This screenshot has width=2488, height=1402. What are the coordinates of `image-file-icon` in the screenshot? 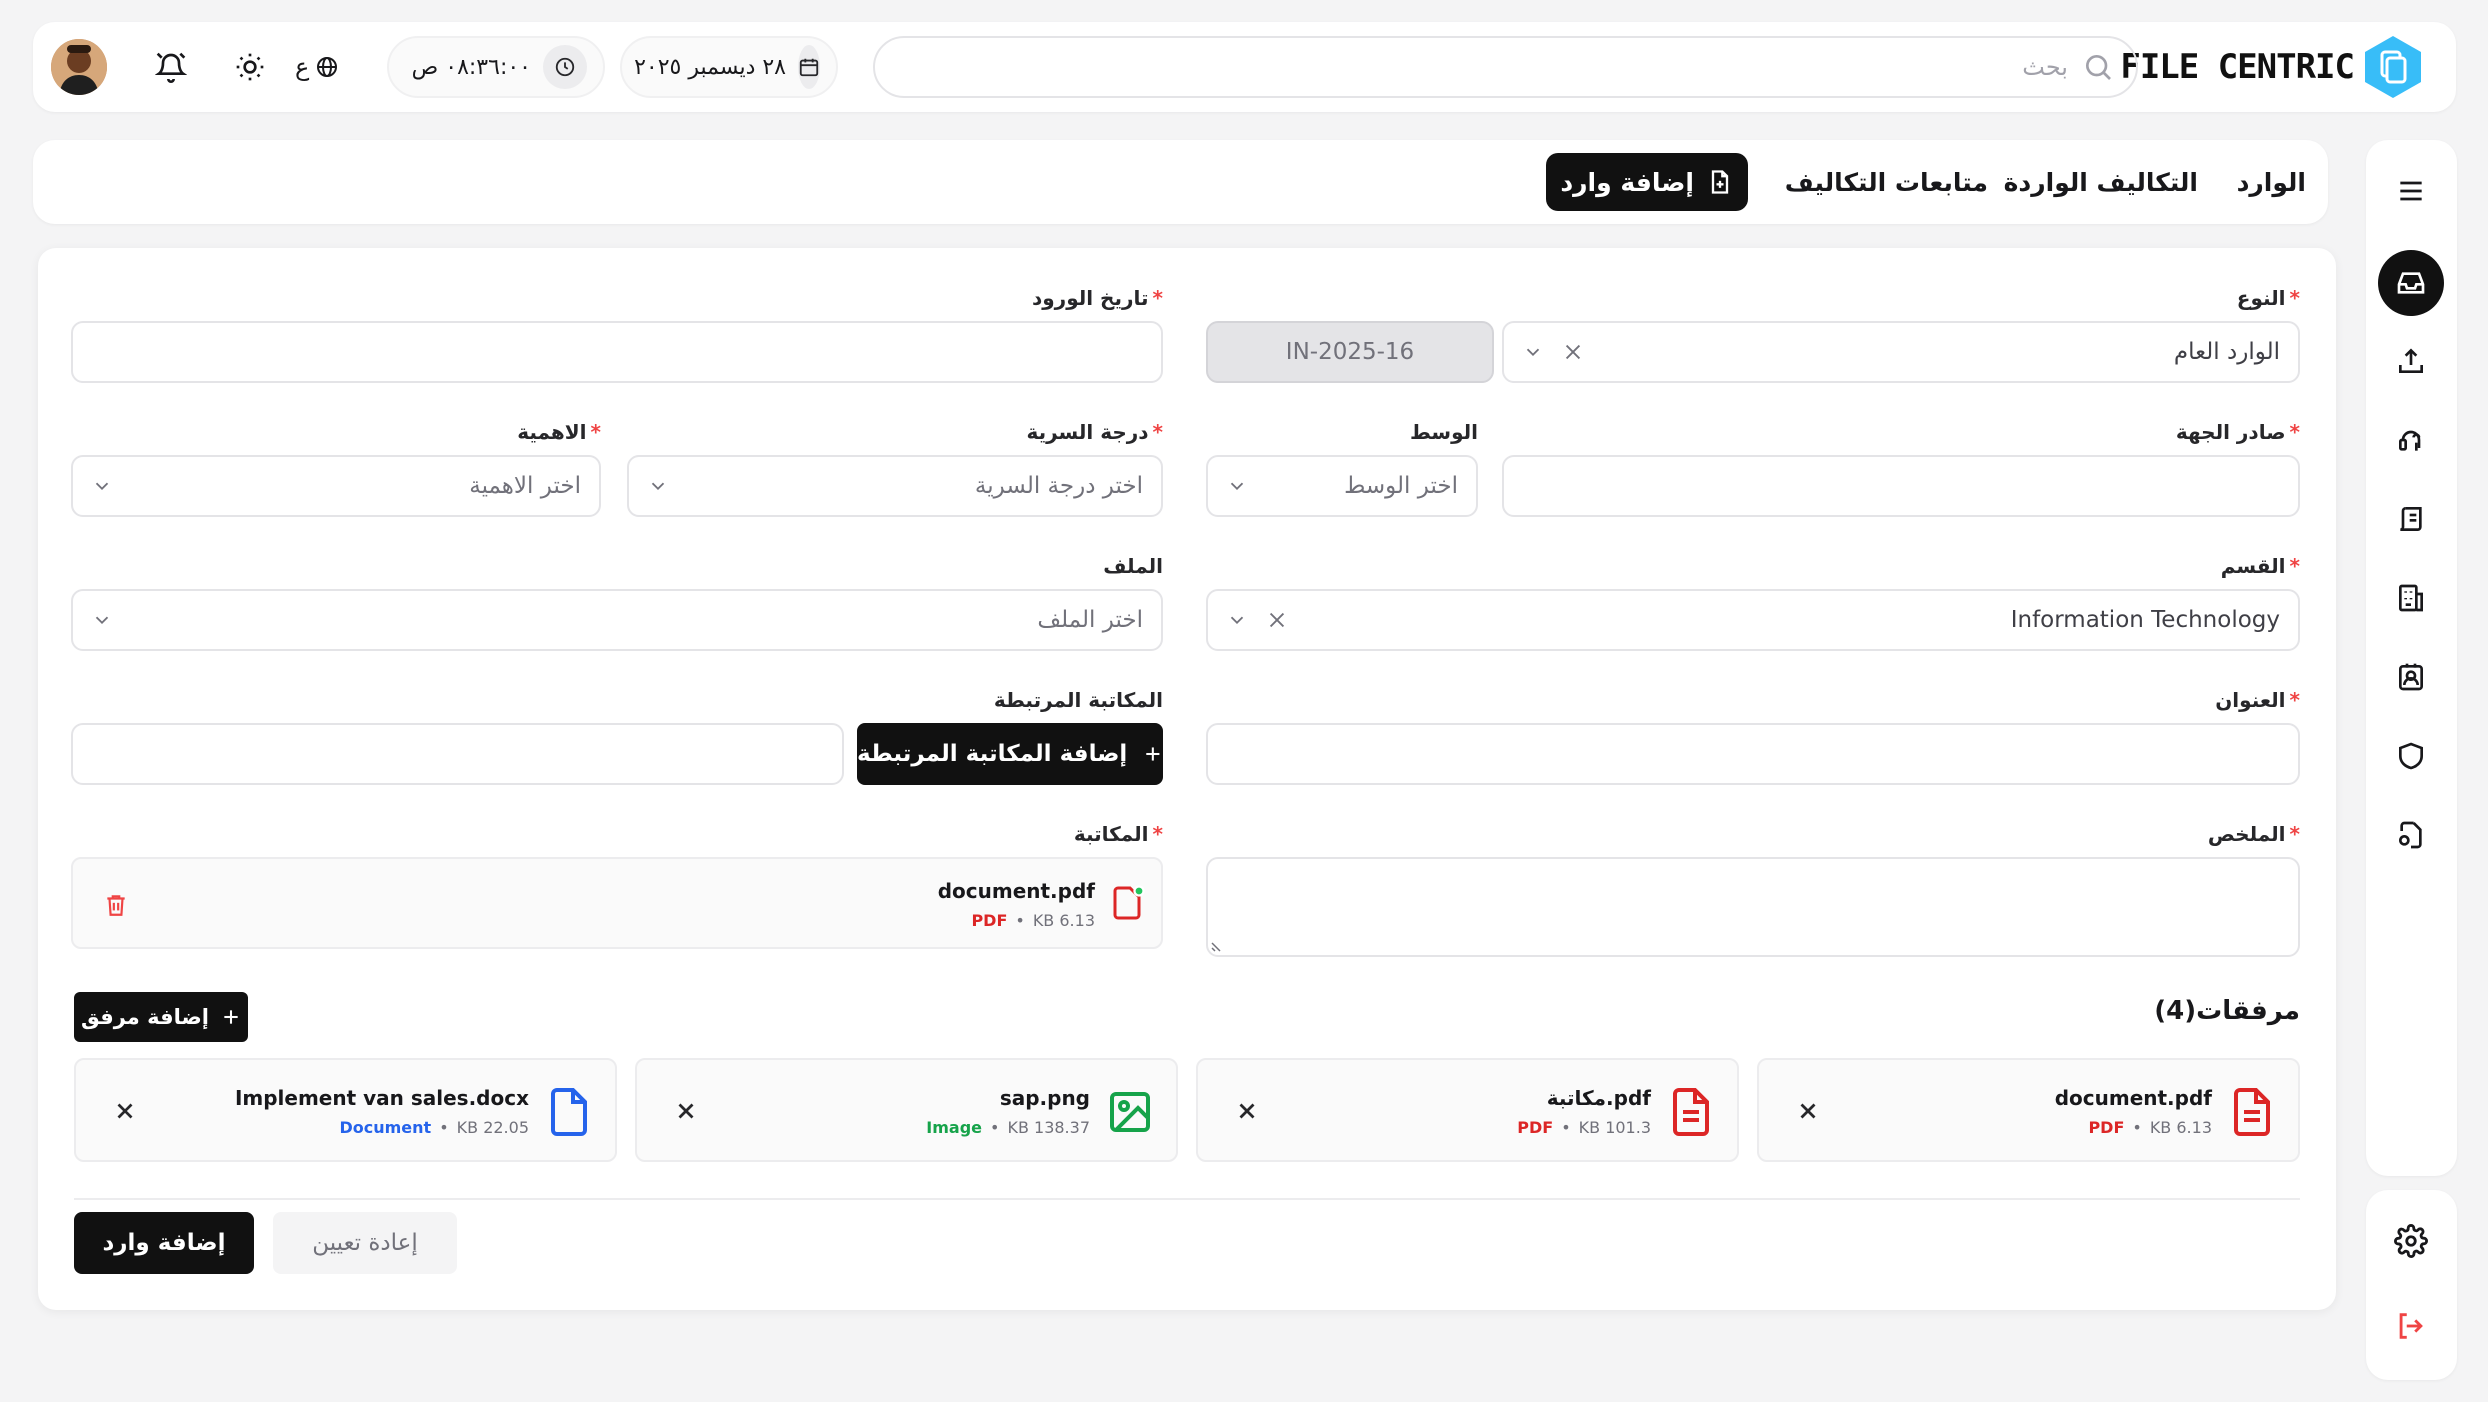 It's located at (1130, 1112).